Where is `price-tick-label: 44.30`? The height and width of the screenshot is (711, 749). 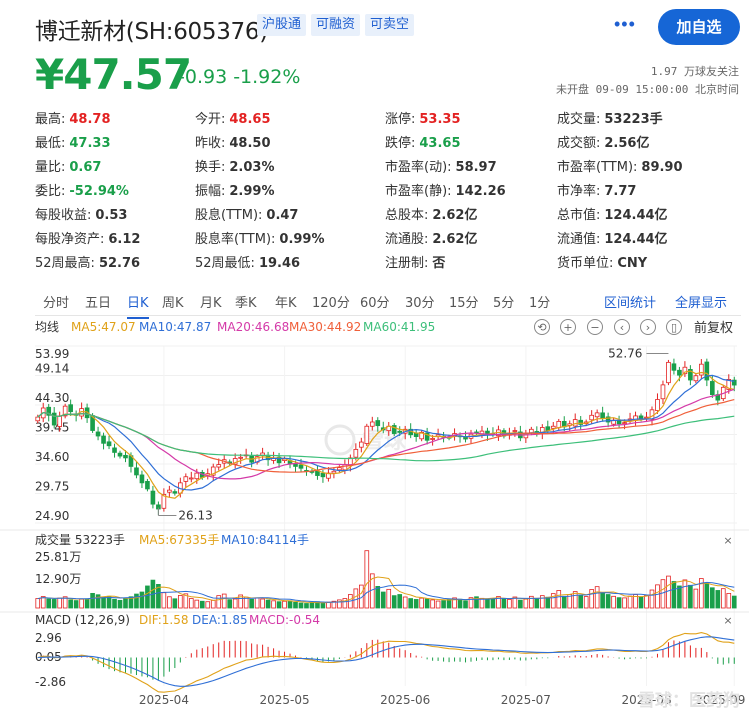
price-tick-label: 44.30 is located at coordinates (52, 398).